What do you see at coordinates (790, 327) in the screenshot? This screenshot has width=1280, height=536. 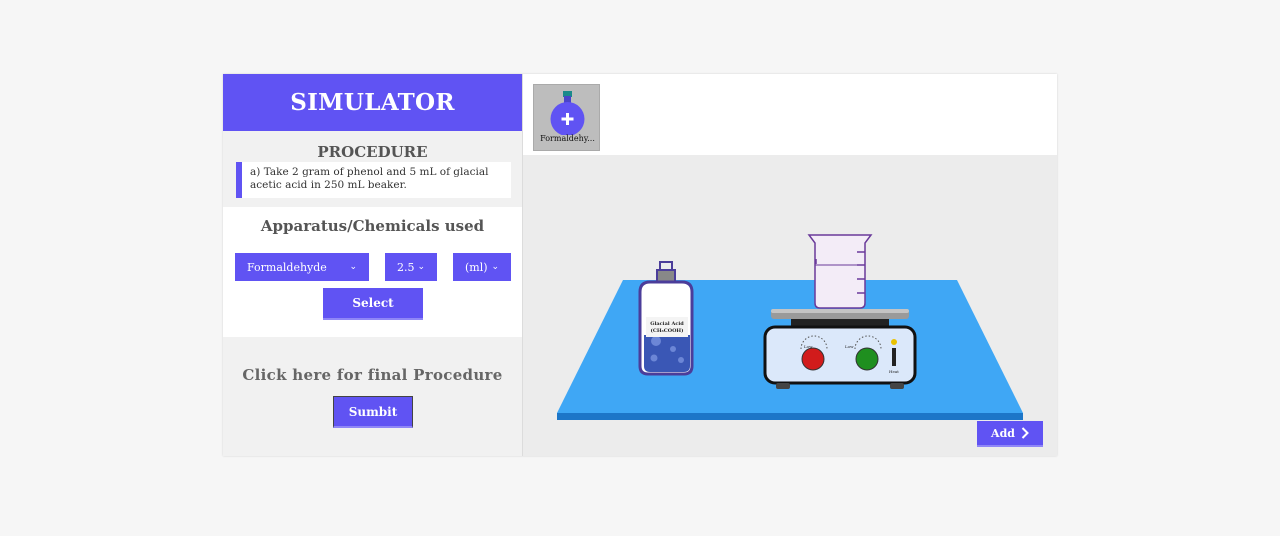 I see `lab-workspace: Glacial Acid (CH₃COOH) Low Low Heat` at bounding box center [790, 327].